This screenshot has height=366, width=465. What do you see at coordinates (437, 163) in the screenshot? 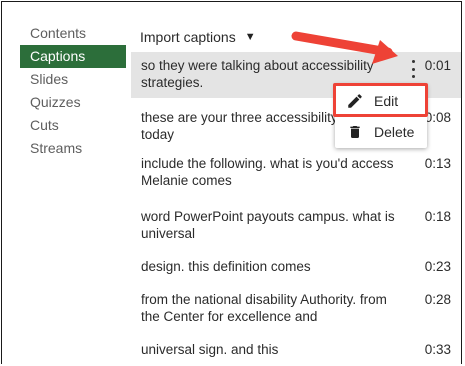
I see `caption-time: 0:13` at bounding box center [437, 163].